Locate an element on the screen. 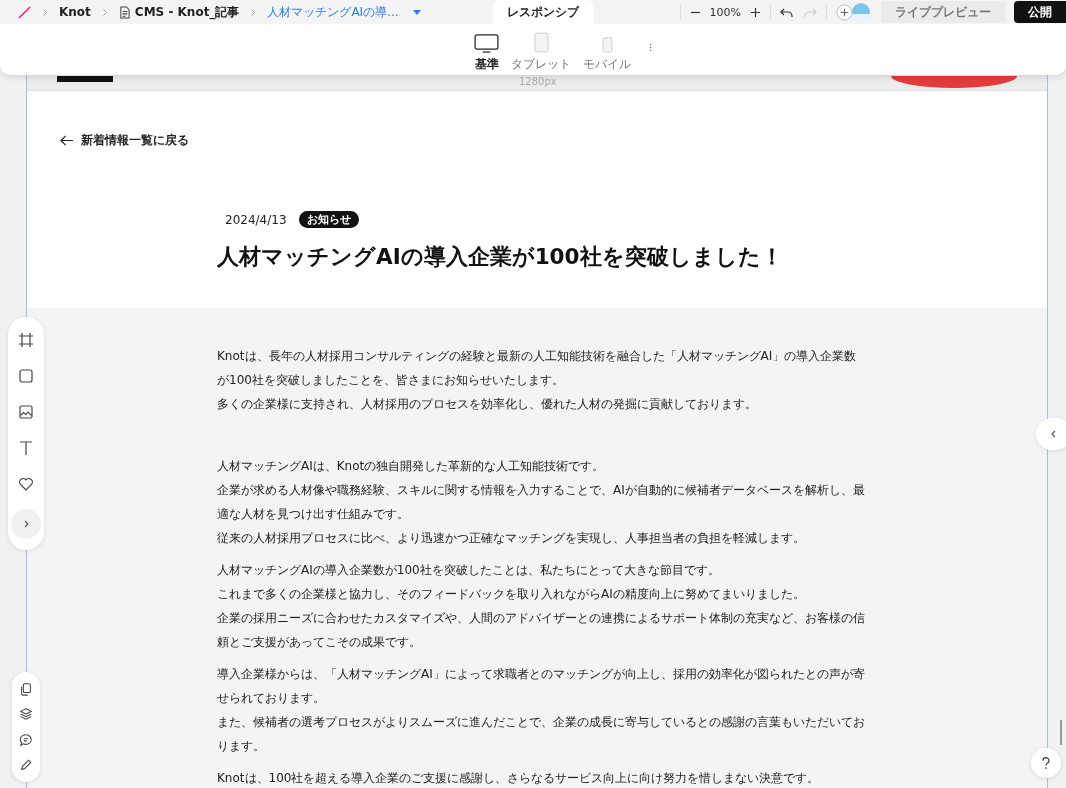 Image resolution: width=1066 pixels, height=788 pixels. mobile-icon is located at coordinates (607, 45).